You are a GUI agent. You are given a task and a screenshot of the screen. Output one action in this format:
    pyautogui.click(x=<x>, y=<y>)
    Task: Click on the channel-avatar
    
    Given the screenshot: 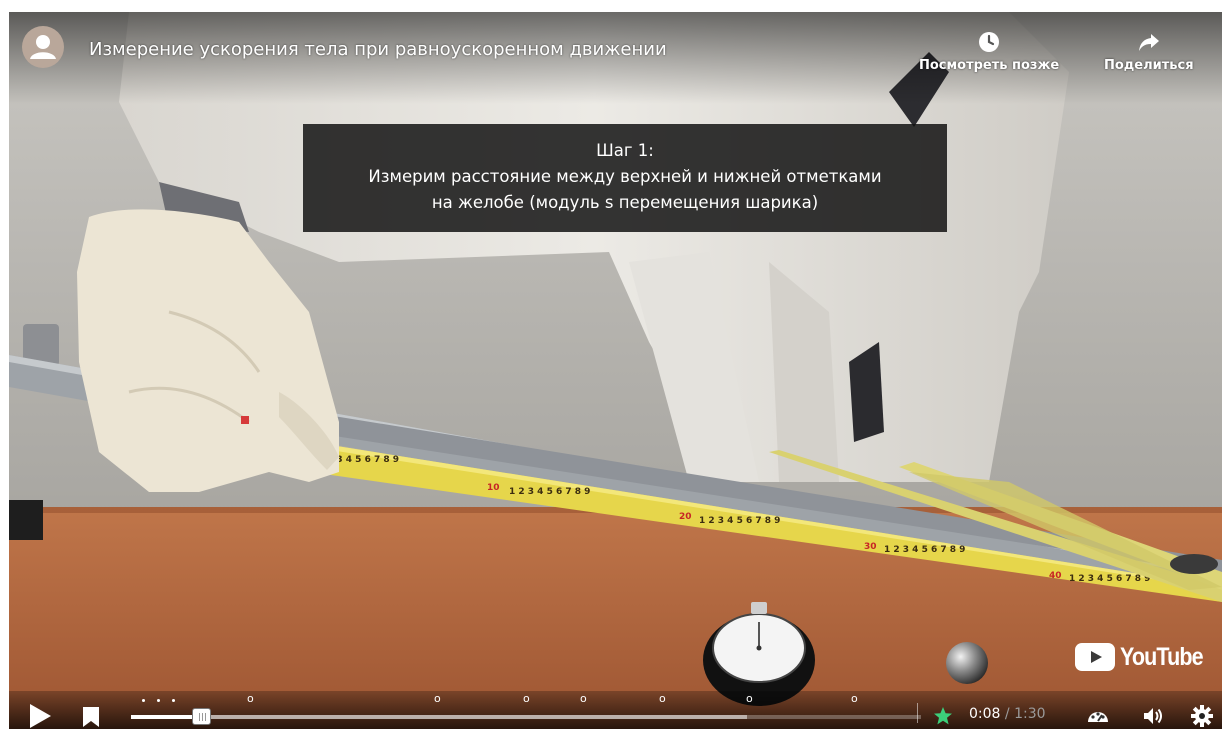 What is the action you would take?
    pyautogui.click(x=43, y=47)
    